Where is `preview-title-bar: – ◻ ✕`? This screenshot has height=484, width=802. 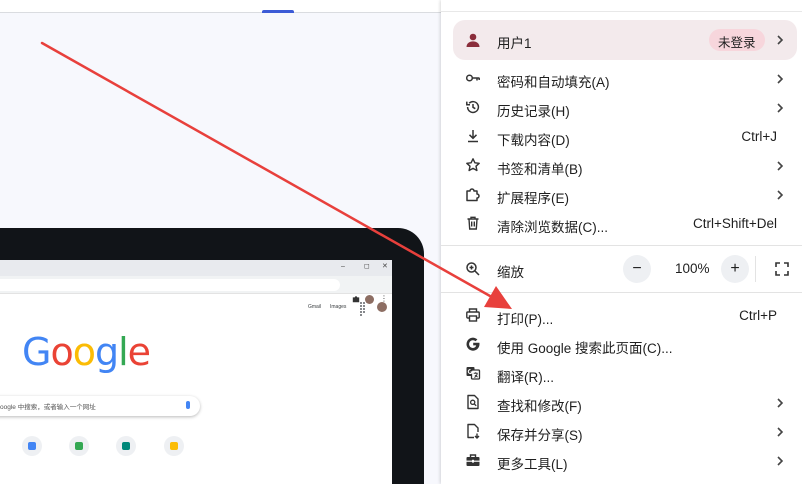
preview-title-bar: – ◻ ✕ is located at coordinates (196, 268).